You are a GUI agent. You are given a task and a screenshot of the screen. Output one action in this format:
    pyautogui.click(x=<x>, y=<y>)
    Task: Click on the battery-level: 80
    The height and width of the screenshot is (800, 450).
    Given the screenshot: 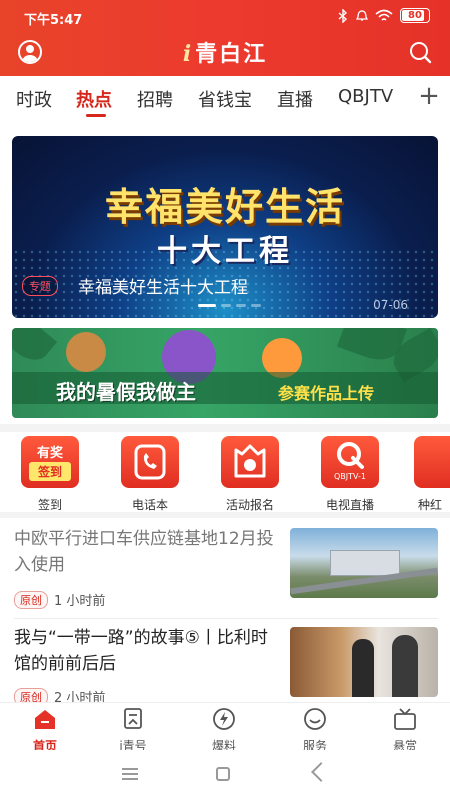 What is the action you would take?
    pyautogui.click(x=415, y=15)
    